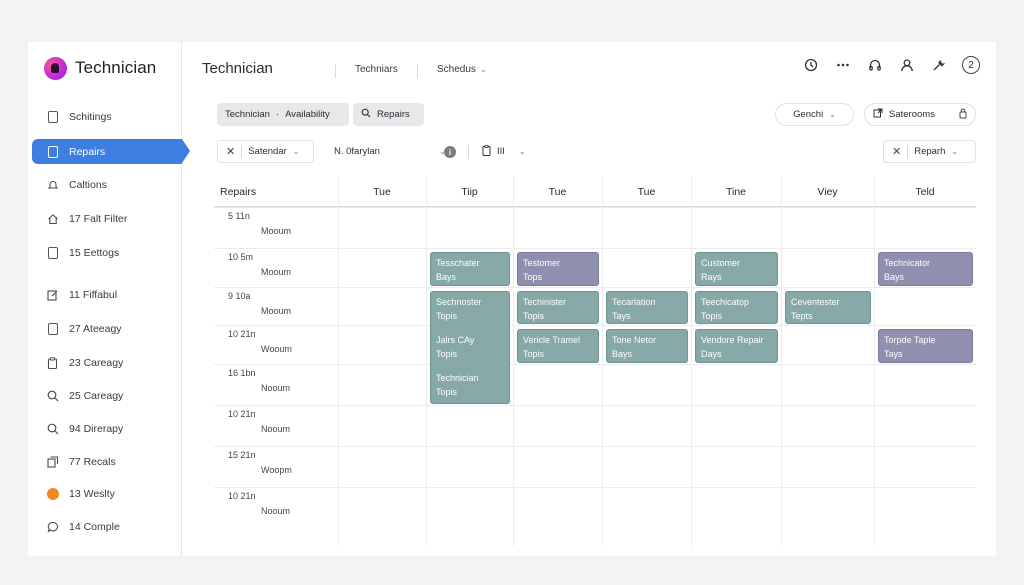 This screenshot has width=1024, height=585. I want to click on repair-event: Ceventester Tepts, so click(828, 307).